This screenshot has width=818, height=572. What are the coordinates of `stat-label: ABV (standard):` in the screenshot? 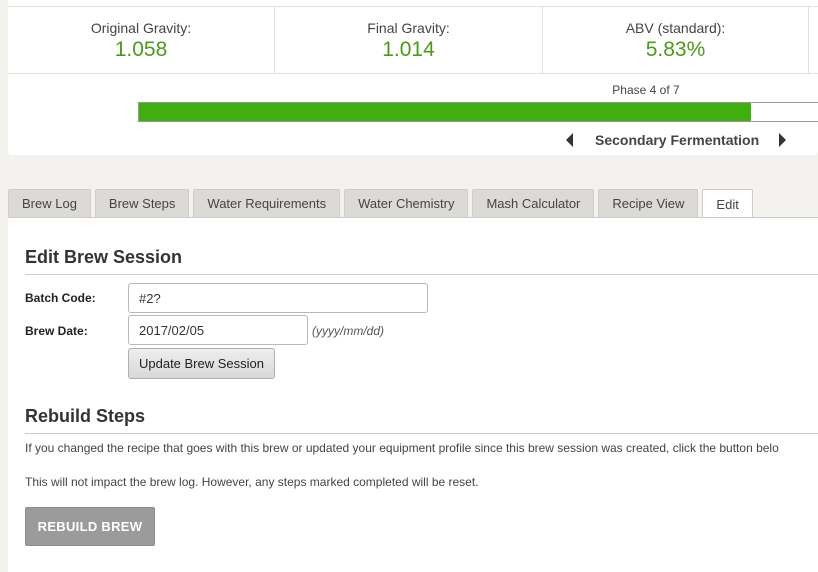 It's located at (675, 28).